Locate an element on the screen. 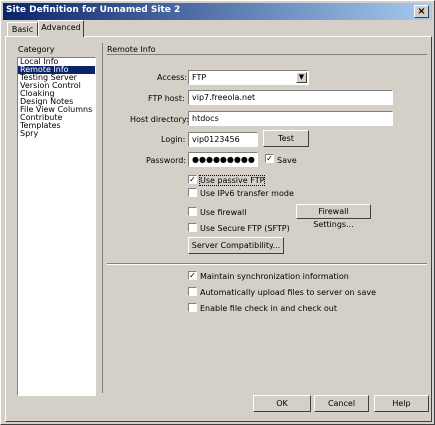  save-label: Save is located at coordinates (287, 160).